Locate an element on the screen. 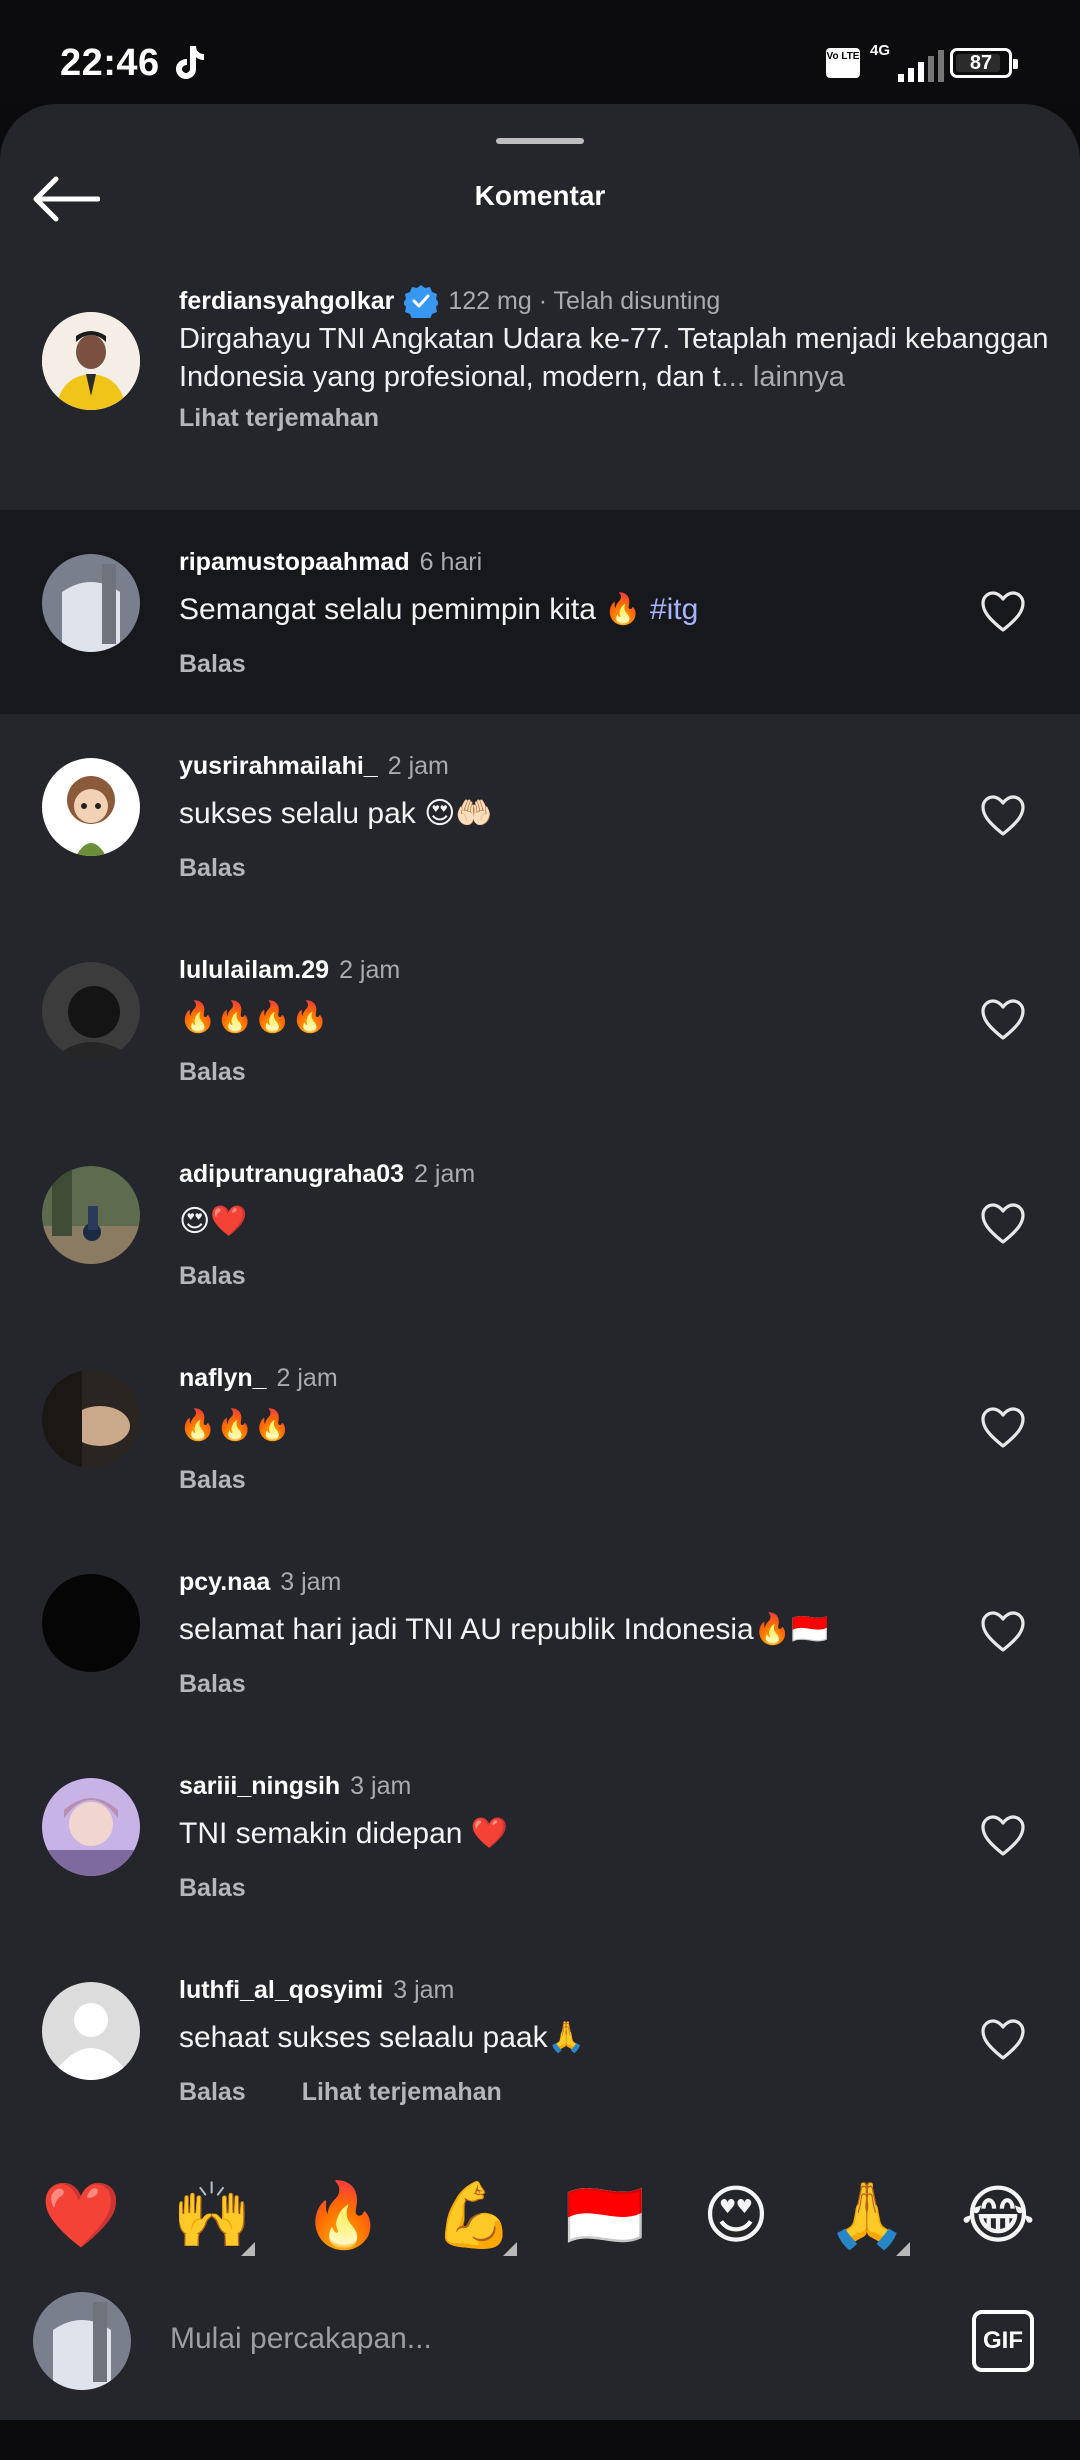  drag-handle is located at coordinates (540, 141).